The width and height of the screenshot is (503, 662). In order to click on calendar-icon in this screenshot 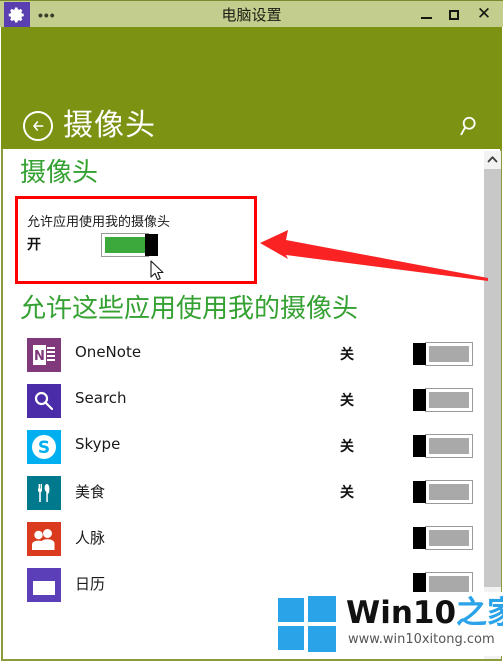, I will do `click(44, 585)`.